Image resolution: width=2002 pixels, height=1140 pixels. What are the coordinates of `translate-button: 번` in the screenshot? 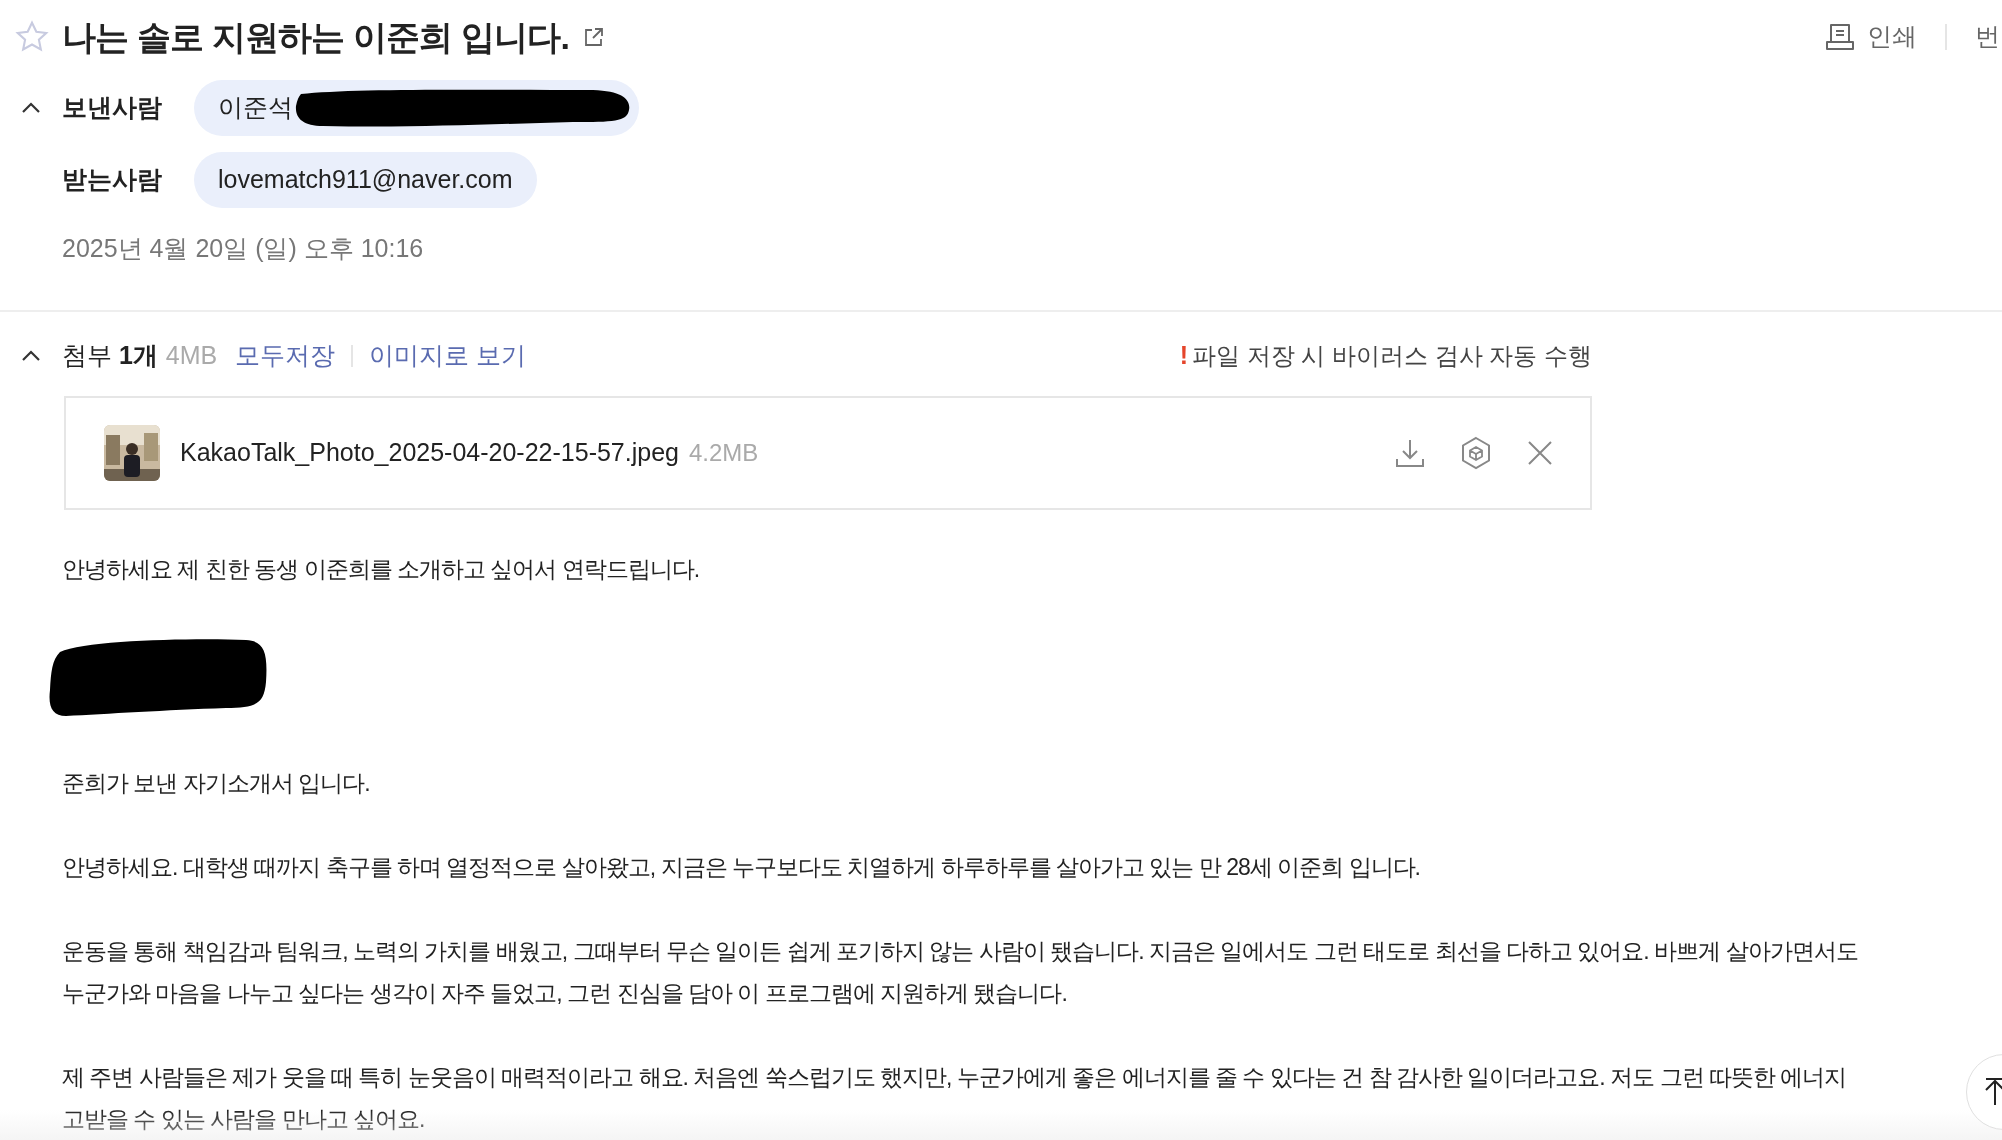 It's located at (1988, 37).